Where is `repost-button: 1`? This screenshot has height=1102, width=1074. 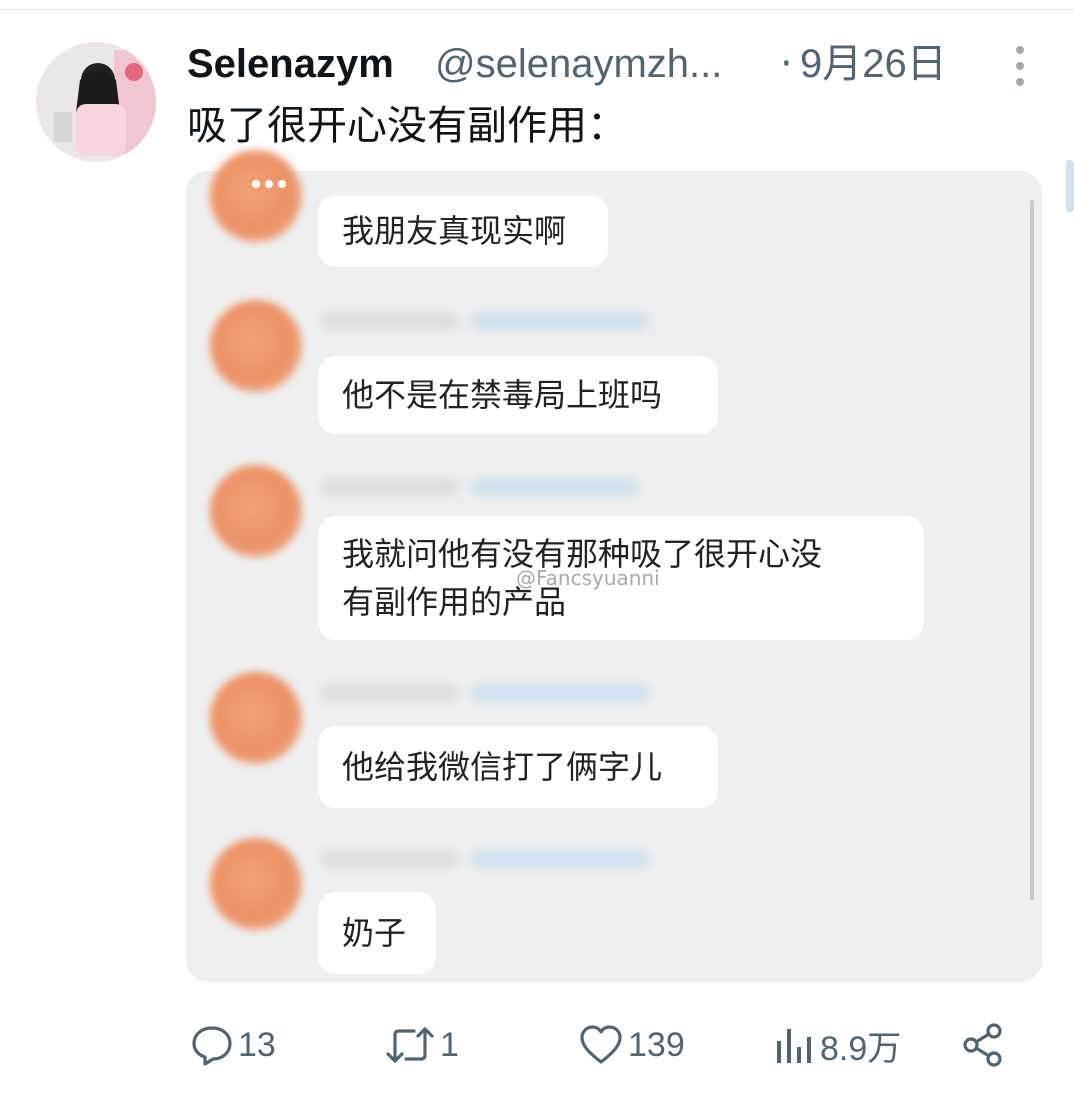 repost-button: 1 is located at coordinates (421, 1045).